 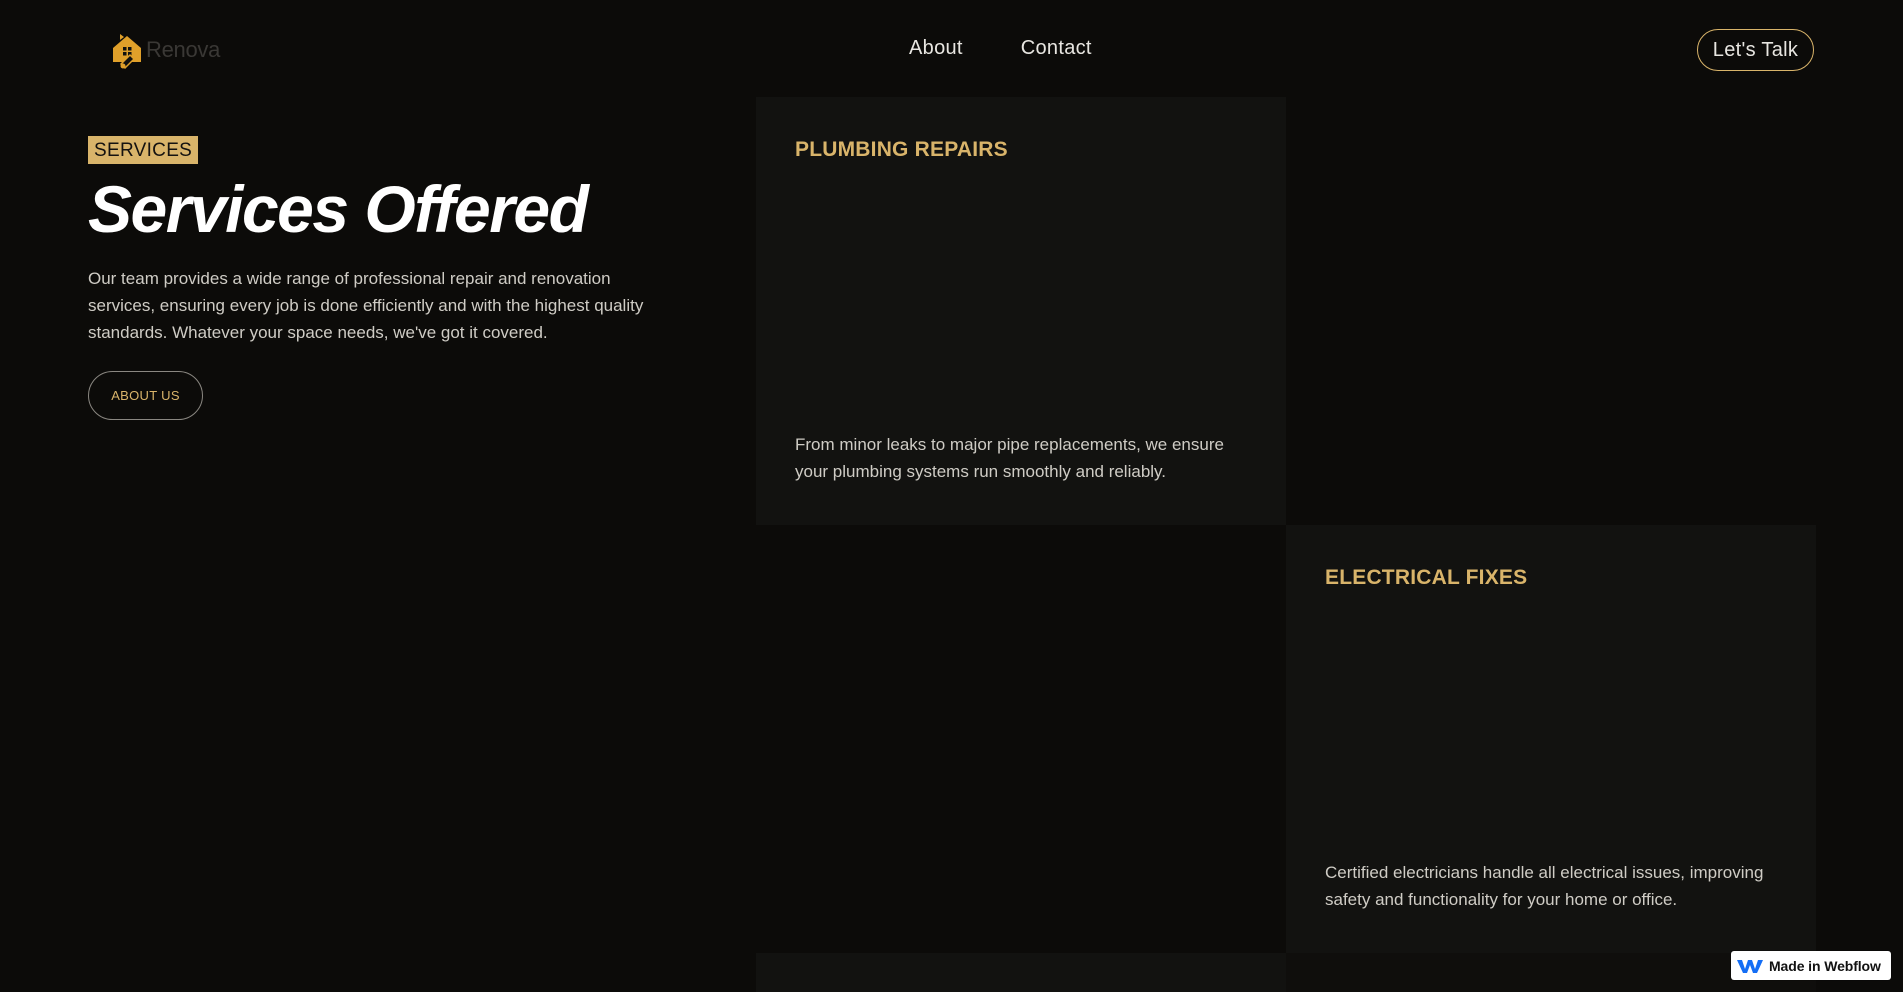 I want to click on service-title: PLUMBING REPAIRS, so click(x=901, y=149).